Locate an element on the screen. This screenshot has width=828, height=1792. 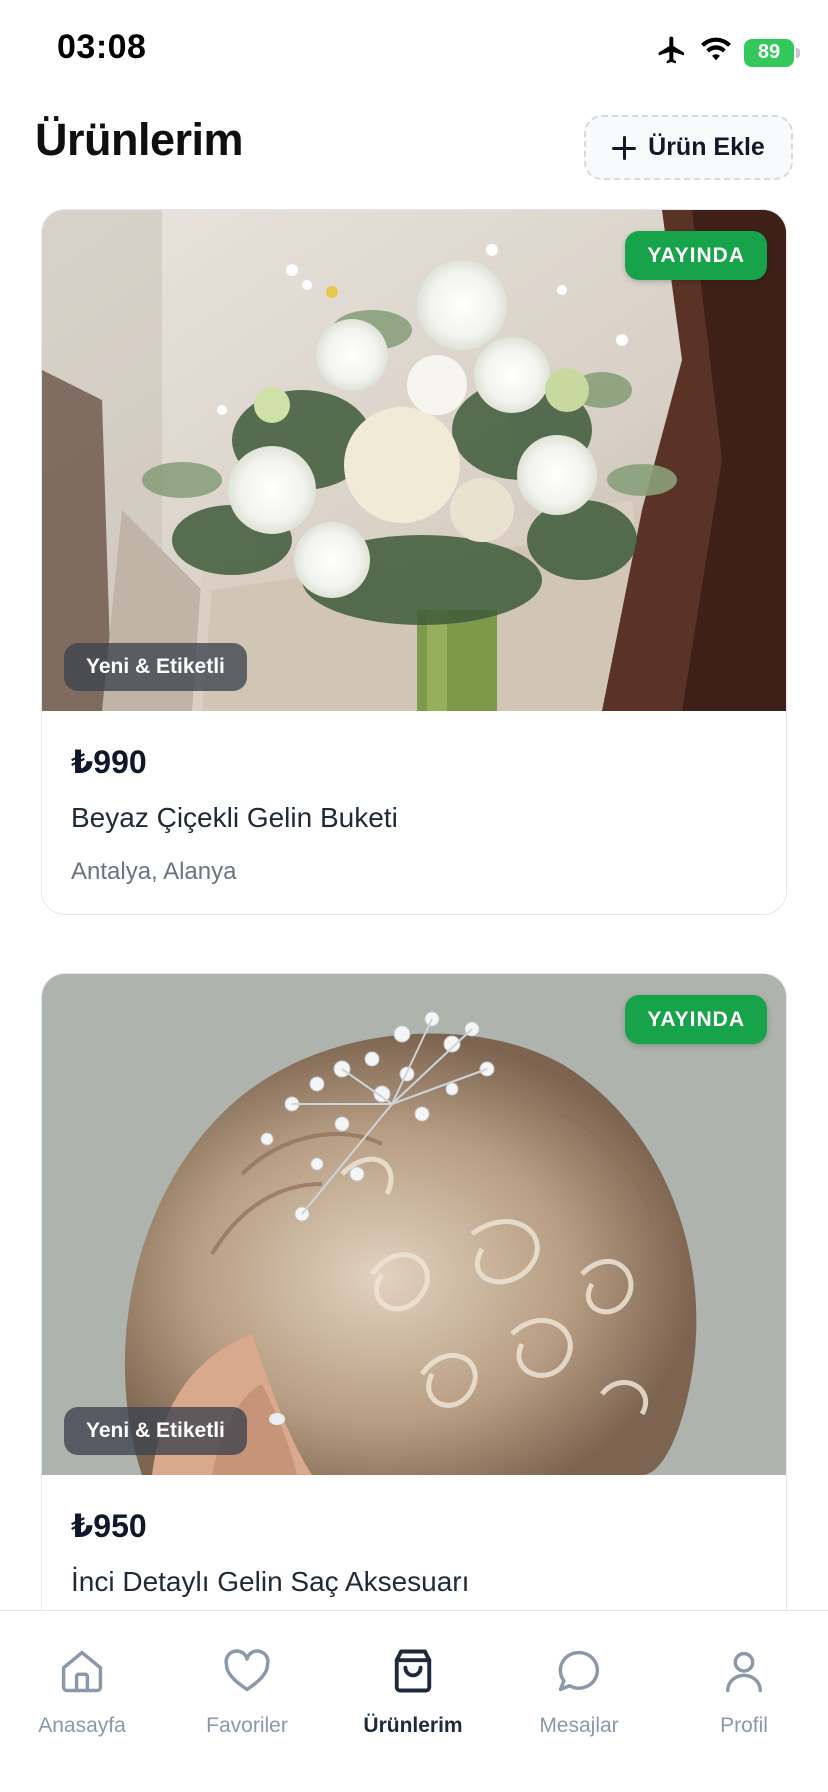
wifi-icon is located at coordinates (716, 52).